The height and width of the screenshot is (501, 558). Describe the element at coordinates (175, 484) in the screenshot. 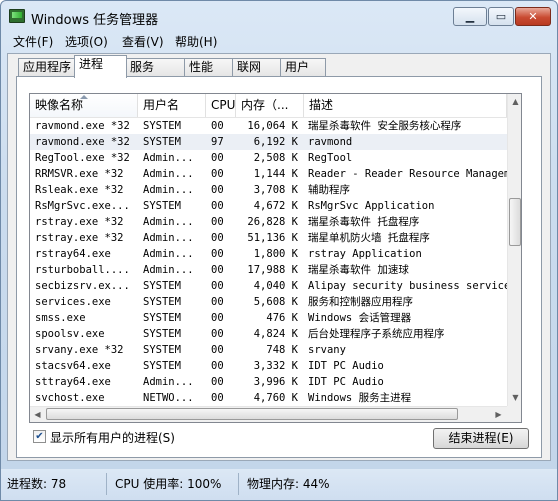

I see `status-cpu-usage: CPU 使用率: 100%` at that location.